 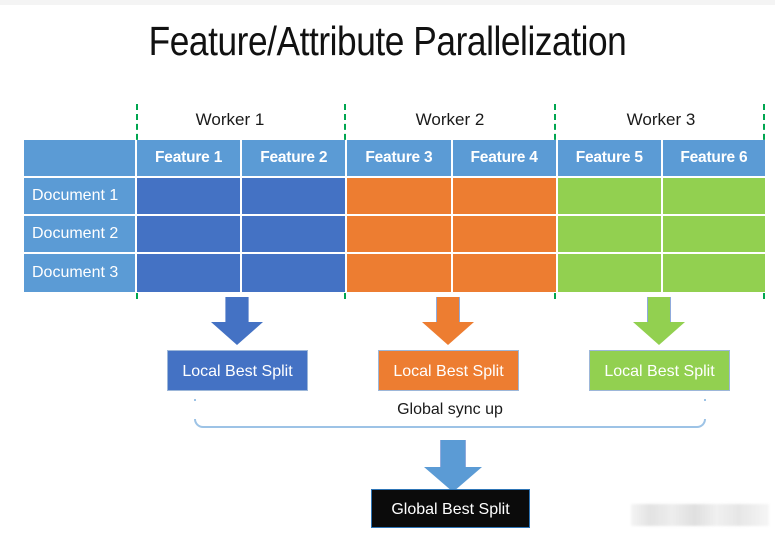 I want to click on local-best-split-box-worker-2: Local Best Split, so click(x=448, y=370).